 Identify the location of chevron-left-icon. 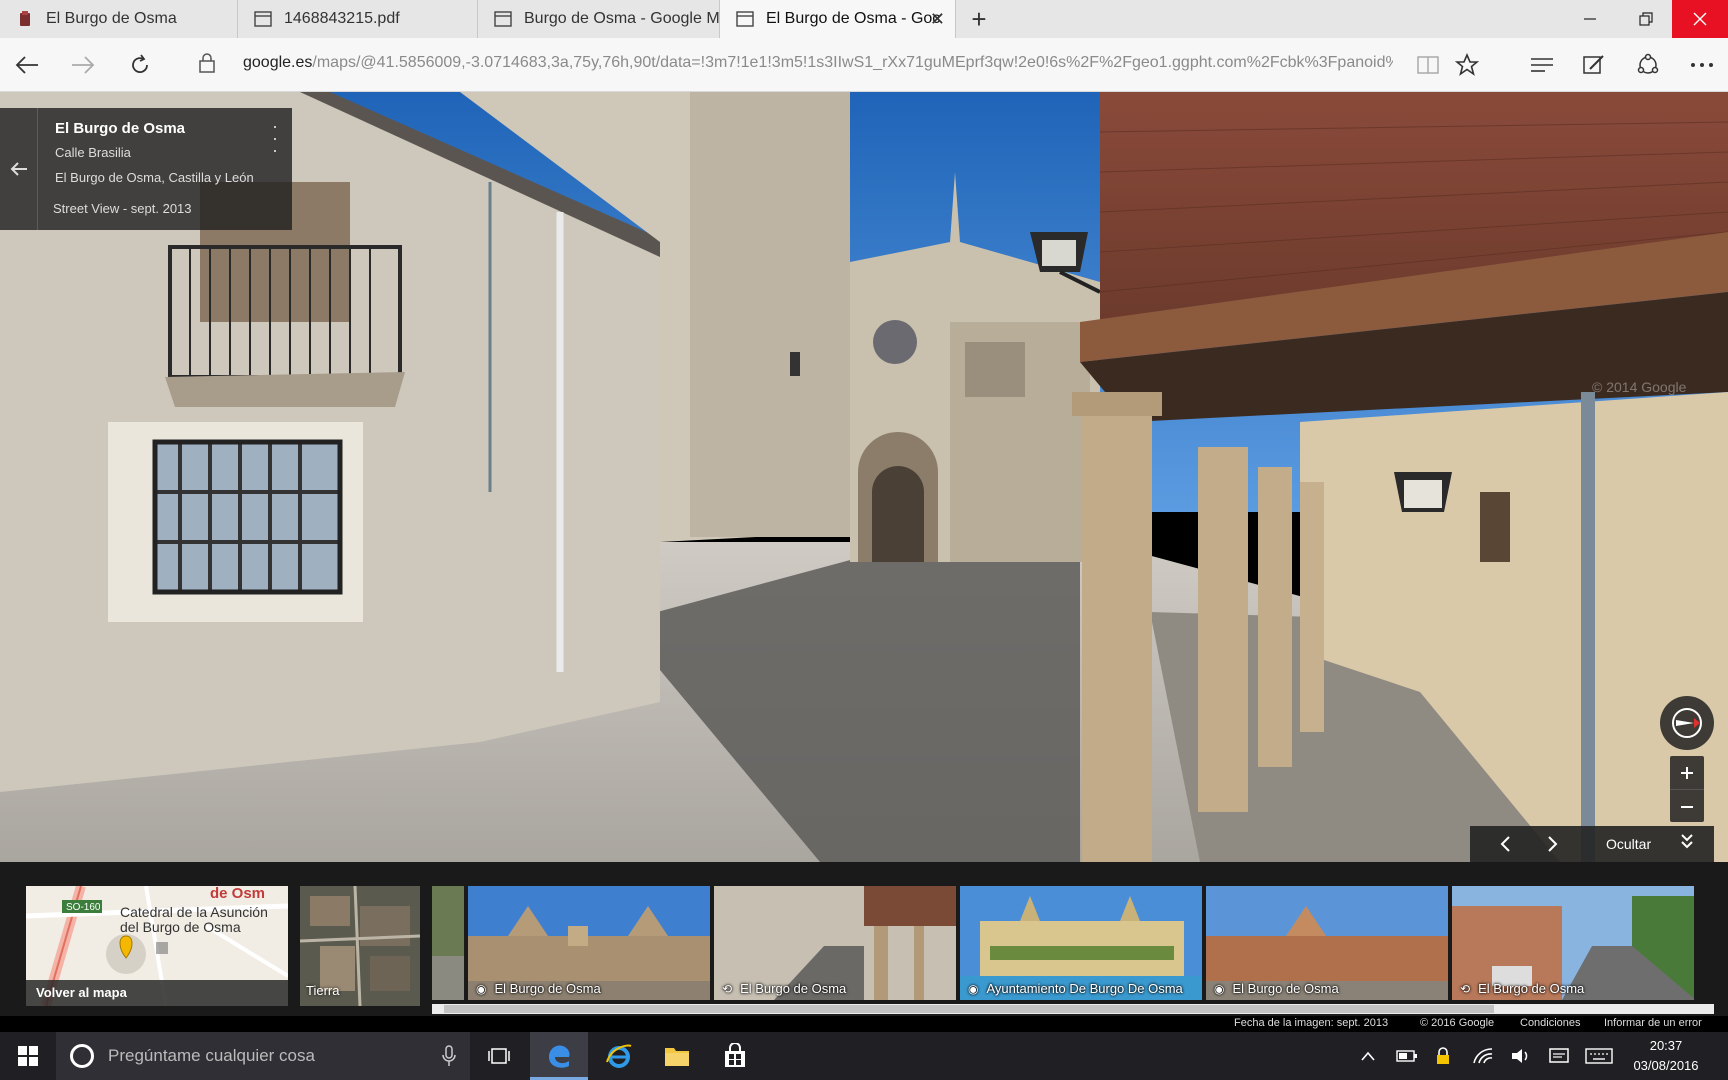
(1505, 844).